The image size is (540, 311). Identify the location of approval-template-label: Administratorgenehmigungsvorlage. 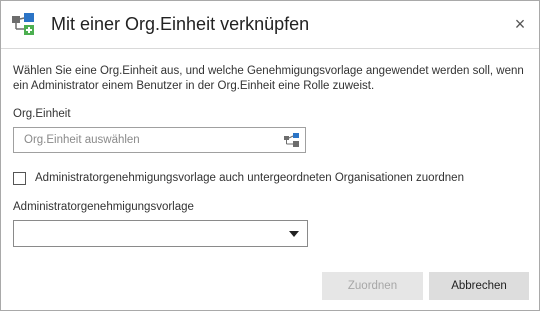
(103, 207).